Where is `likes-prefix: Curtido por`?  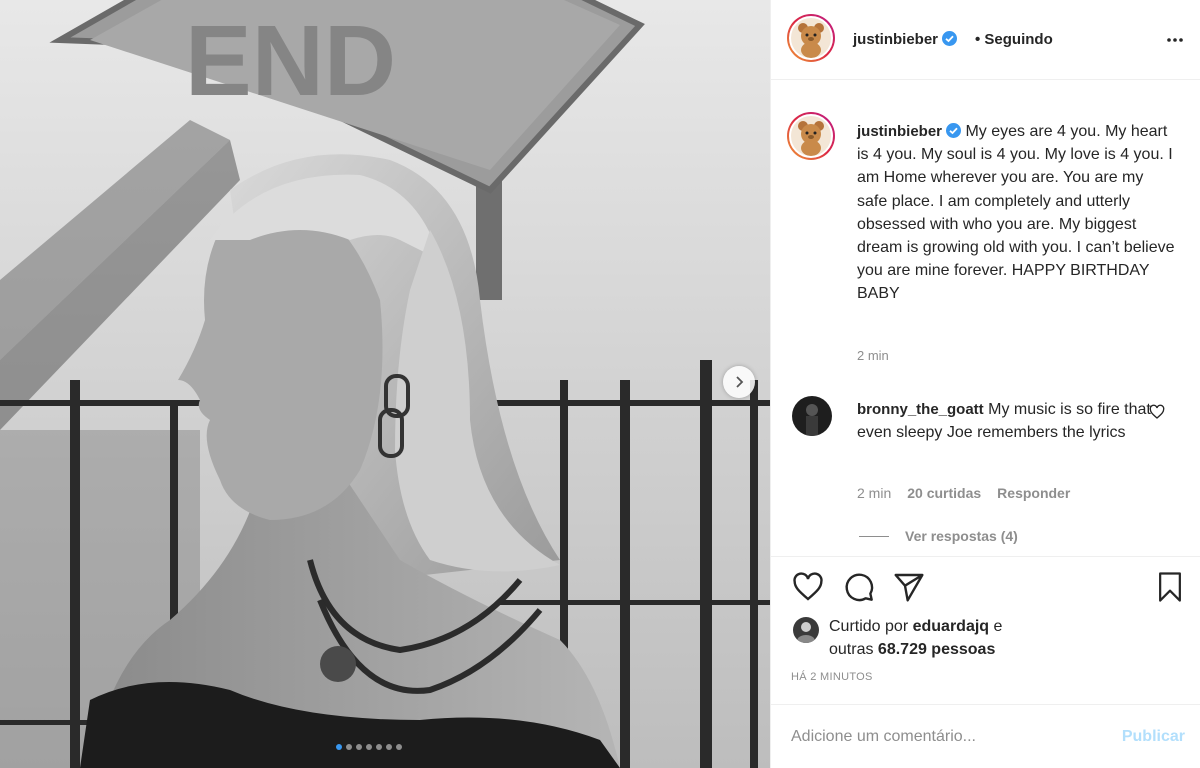
likes-prefix: Curtido por is located at coordinates (871, 626).